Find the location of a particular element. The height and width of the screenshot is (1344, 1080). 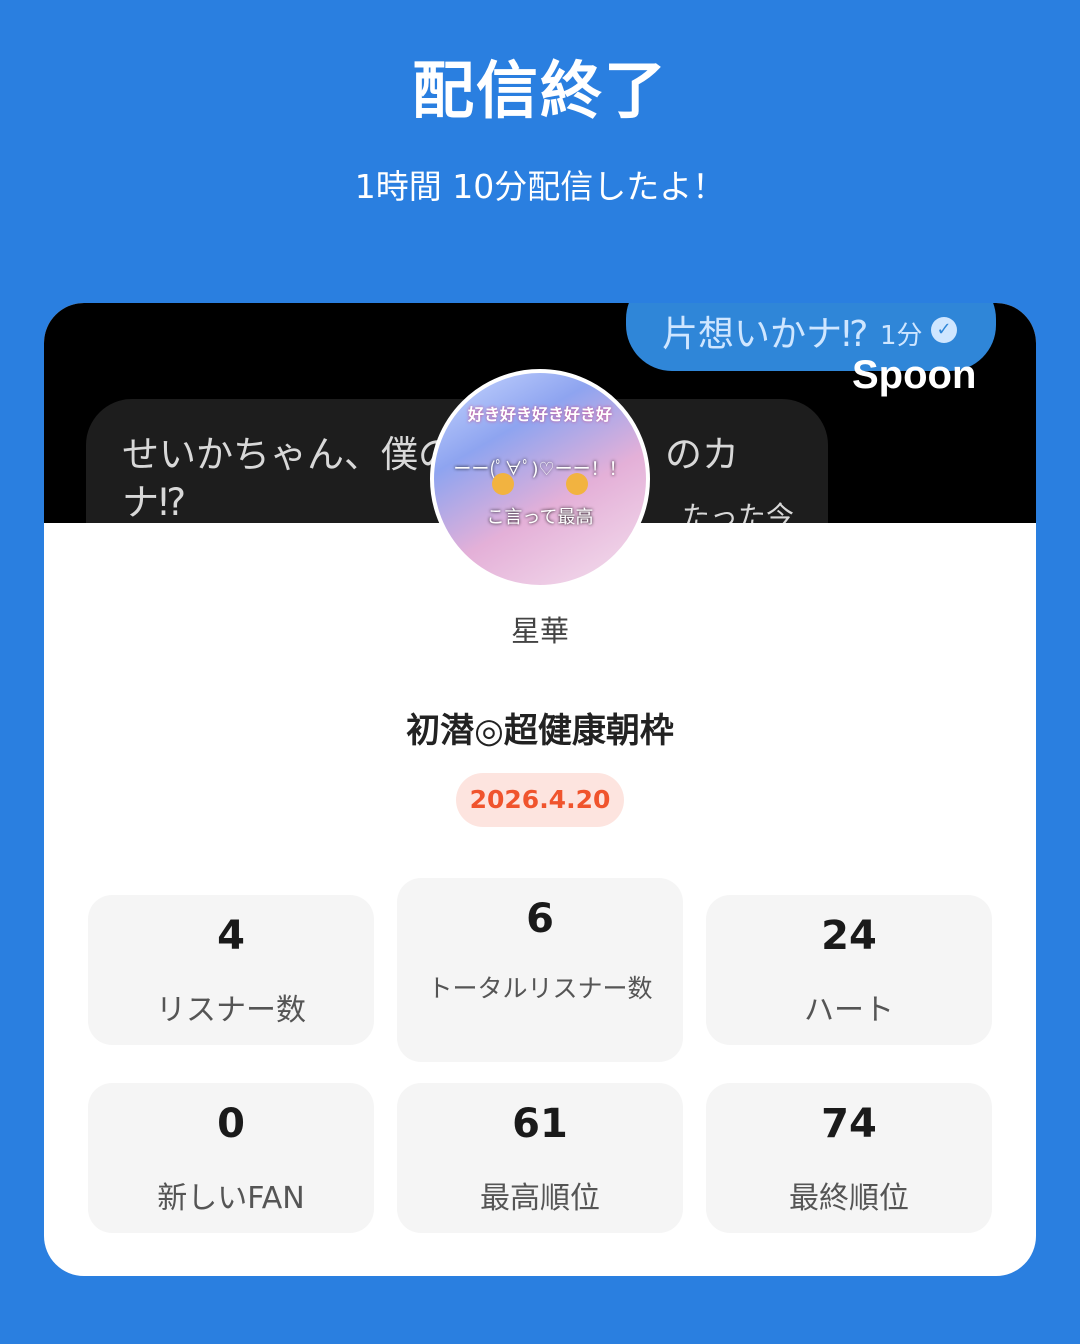

stat-value: 0 is located at coordinates (231, 1124).